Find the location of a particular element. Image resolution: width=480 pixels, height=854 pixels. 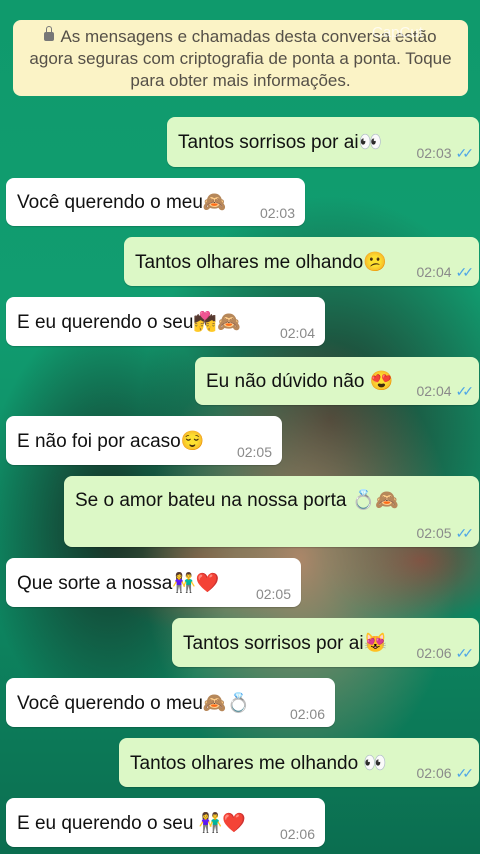

message-bubble-outgoing: Tantos olhares me olhando😕 02:04 ✓✓ is located at coordinates (301, 261).